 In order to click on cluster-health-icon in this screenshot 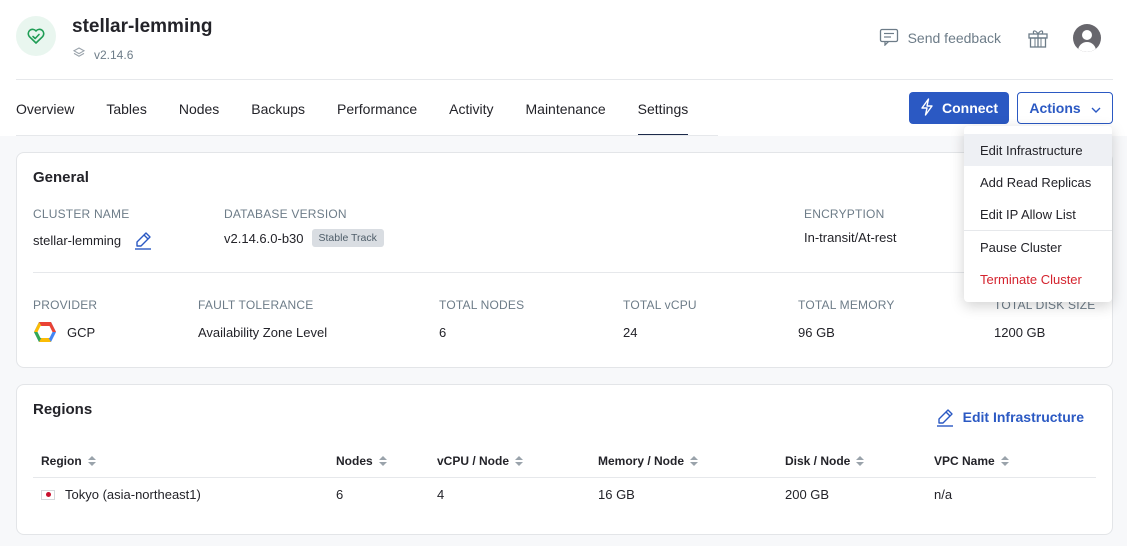, I will do `click(36, 36)`.